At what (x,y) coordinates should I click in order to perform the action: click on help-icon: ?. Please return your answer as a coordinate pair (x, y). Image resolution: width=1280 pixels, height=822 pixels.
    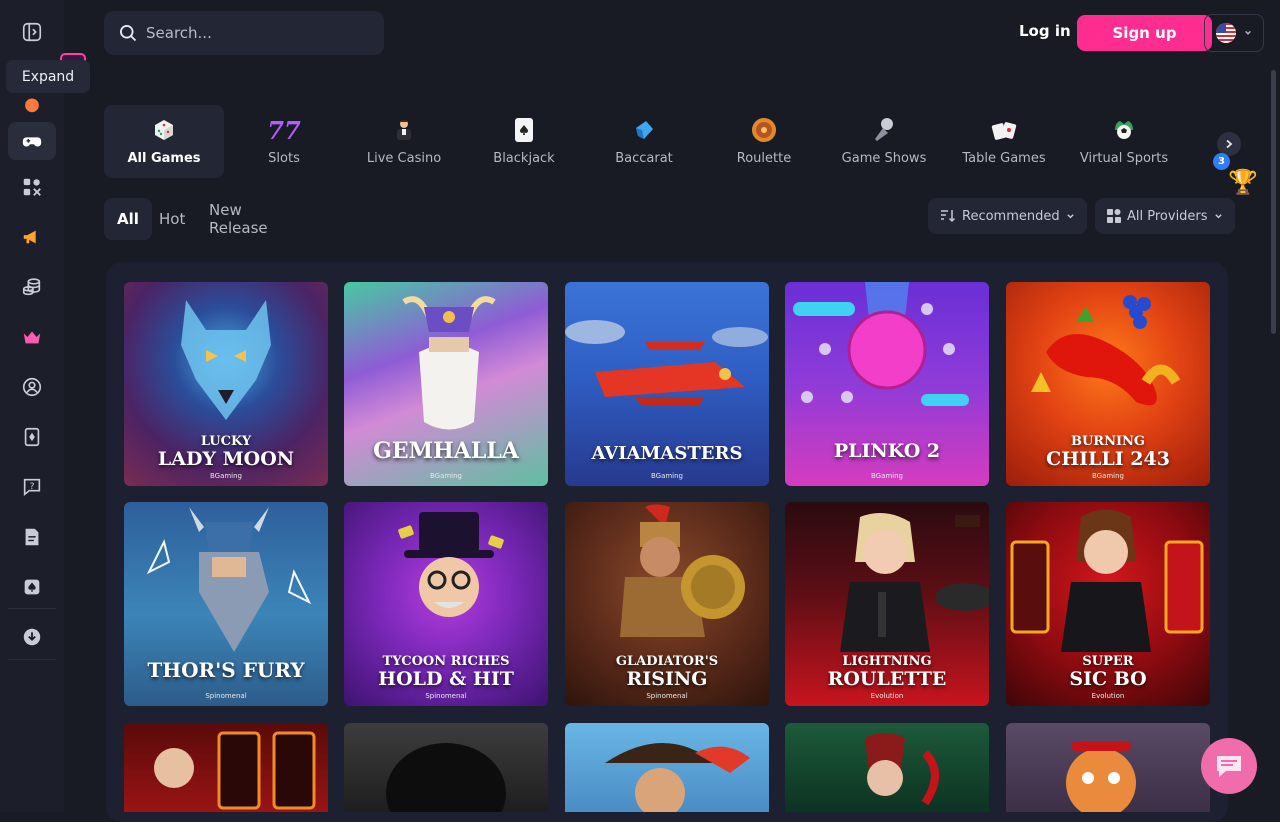
    Looking at the image, I should click on (32, 487).